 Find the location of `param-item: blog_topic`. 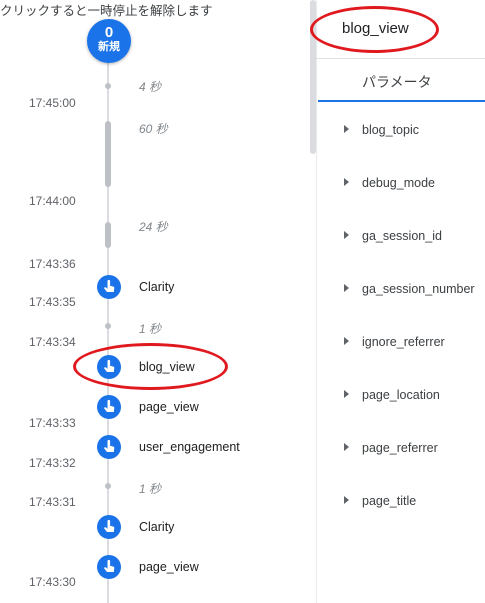

param-item: blog_topic is located at coordinates (390, 130).